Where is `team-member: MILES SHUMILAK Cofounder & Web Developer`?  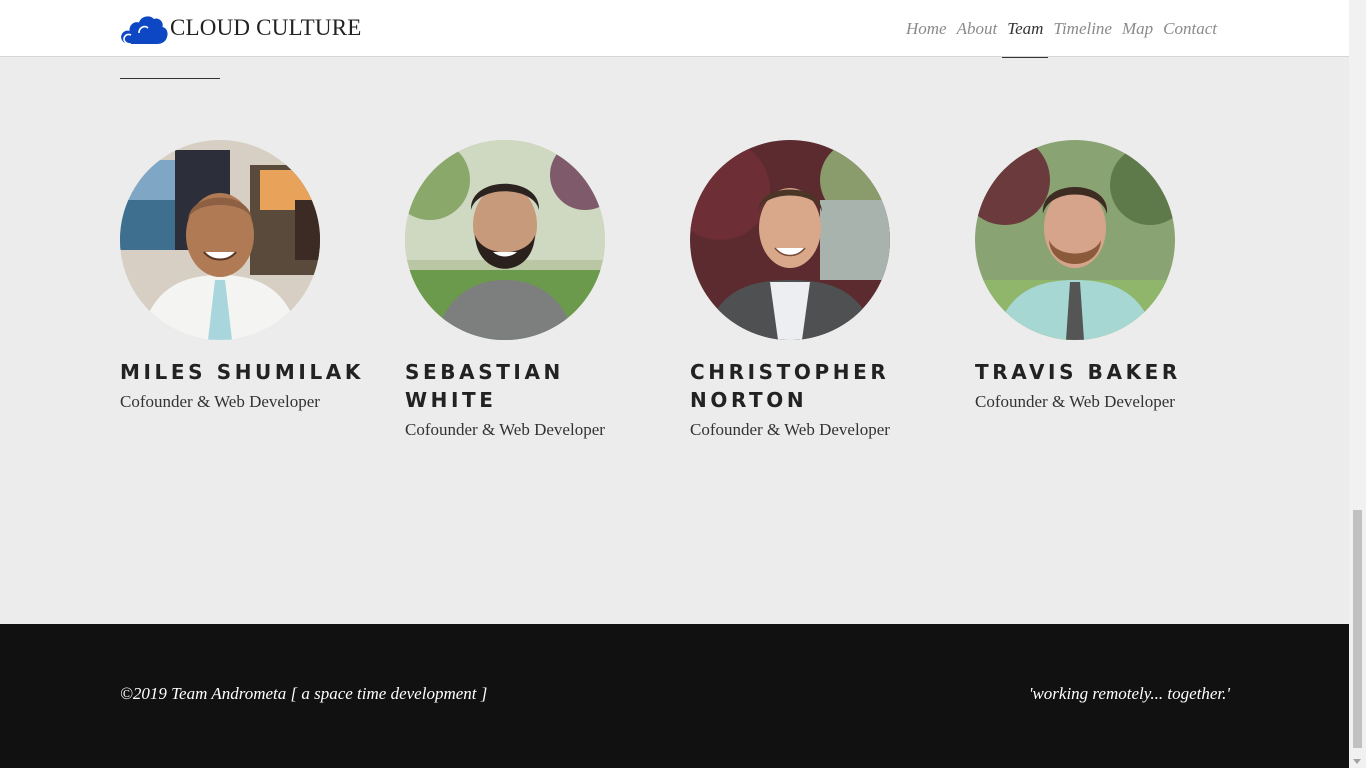
team-member: MILES SHUMILAK Cofounder & Web Developer is located at coordinates (262, 290).